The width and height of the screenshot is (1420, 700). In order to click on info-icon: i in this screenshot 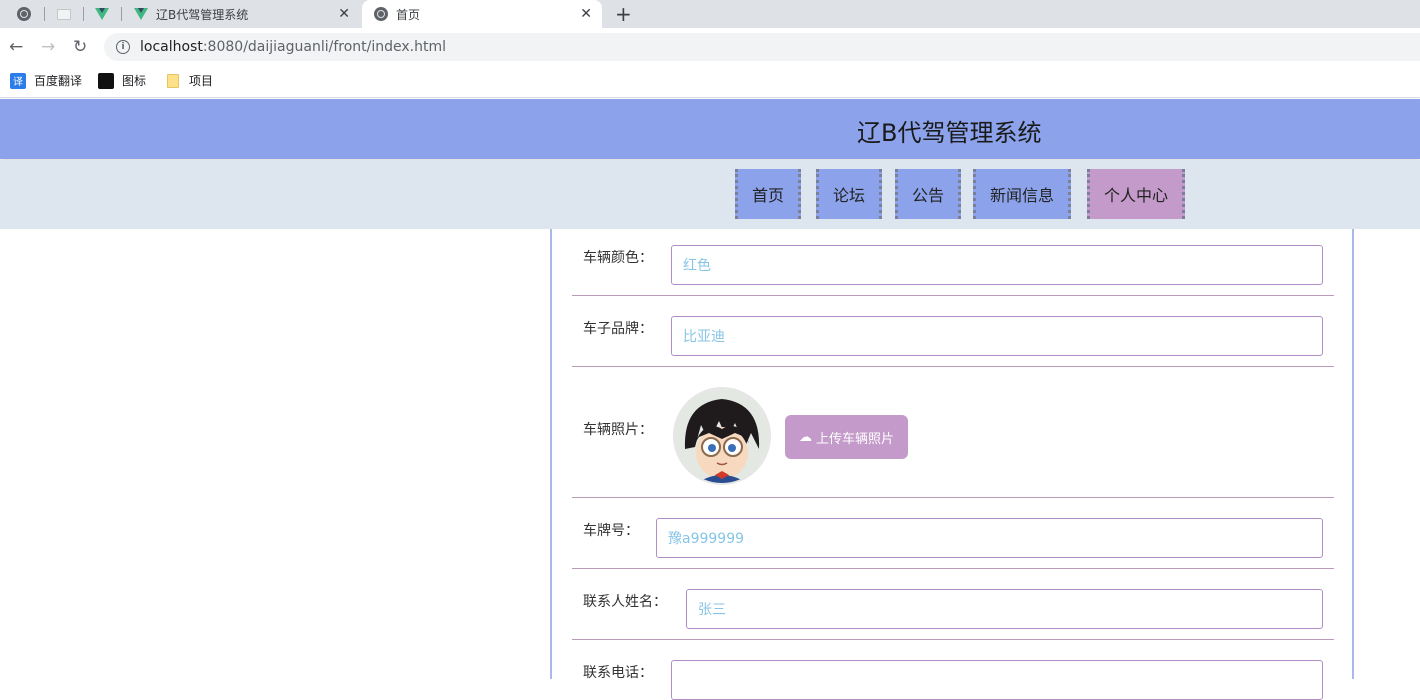, I will do `click(123, 47)`.